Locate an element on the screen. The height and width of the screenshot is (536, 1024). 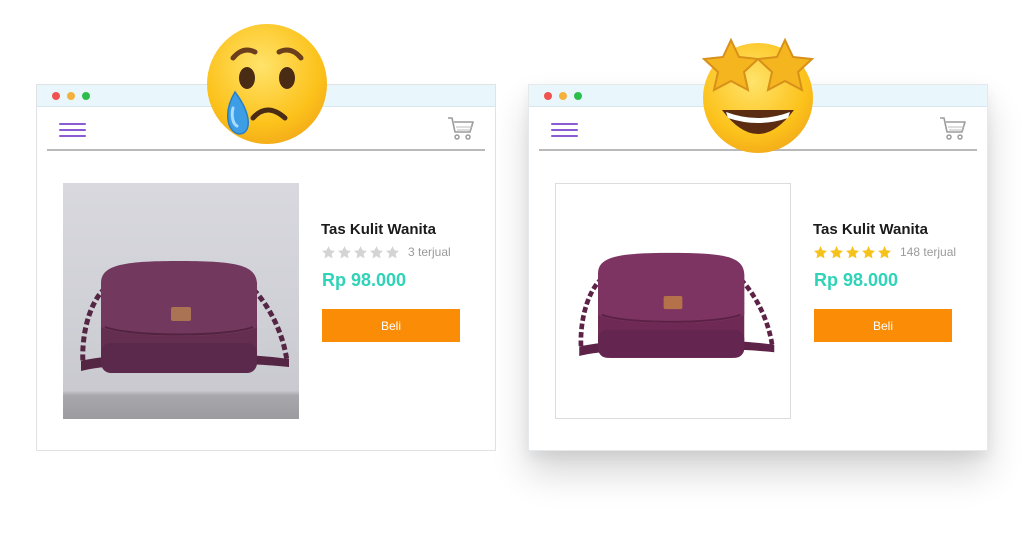
star-struck-emoji-icon is located at coordinates (758, 95).